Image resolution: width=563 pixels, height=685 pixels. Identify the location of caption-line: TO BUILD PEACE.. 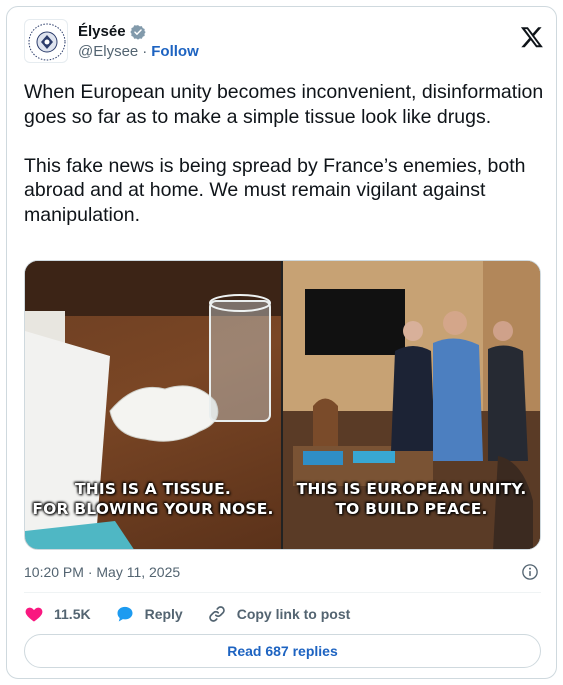
(411, 509).